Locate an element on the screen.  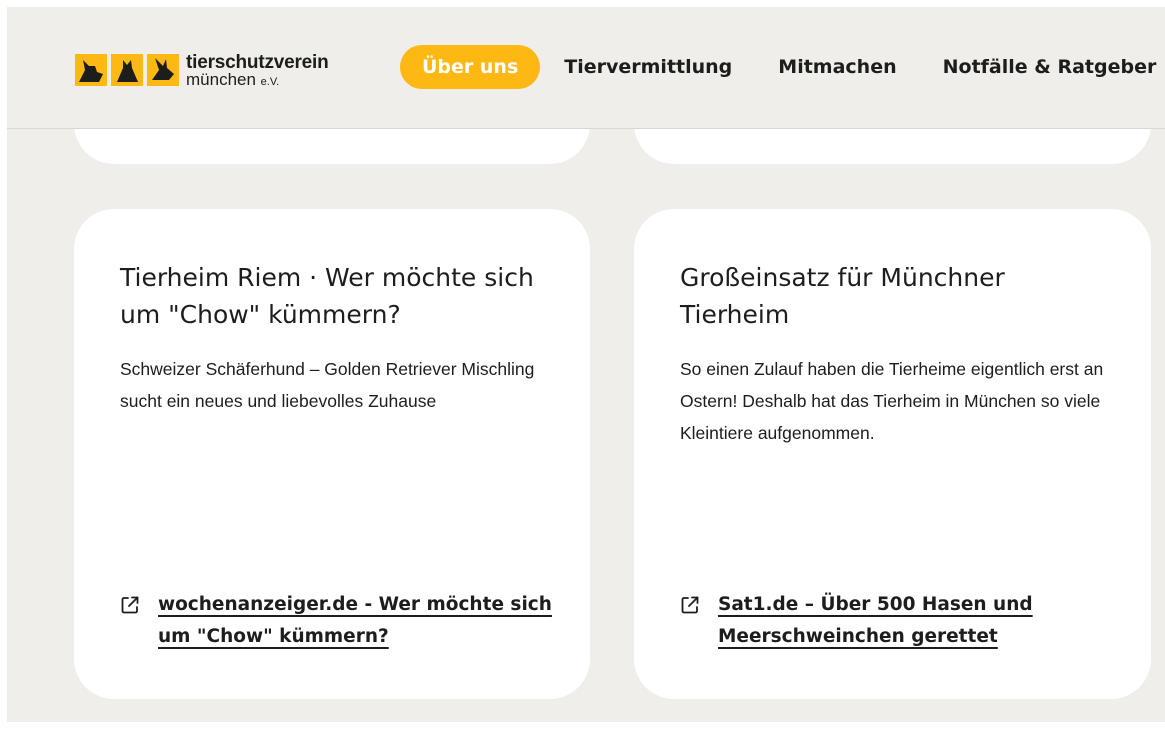
logo-text: tierschutzverein münchen e.V. is located at coordinates (257, 70).